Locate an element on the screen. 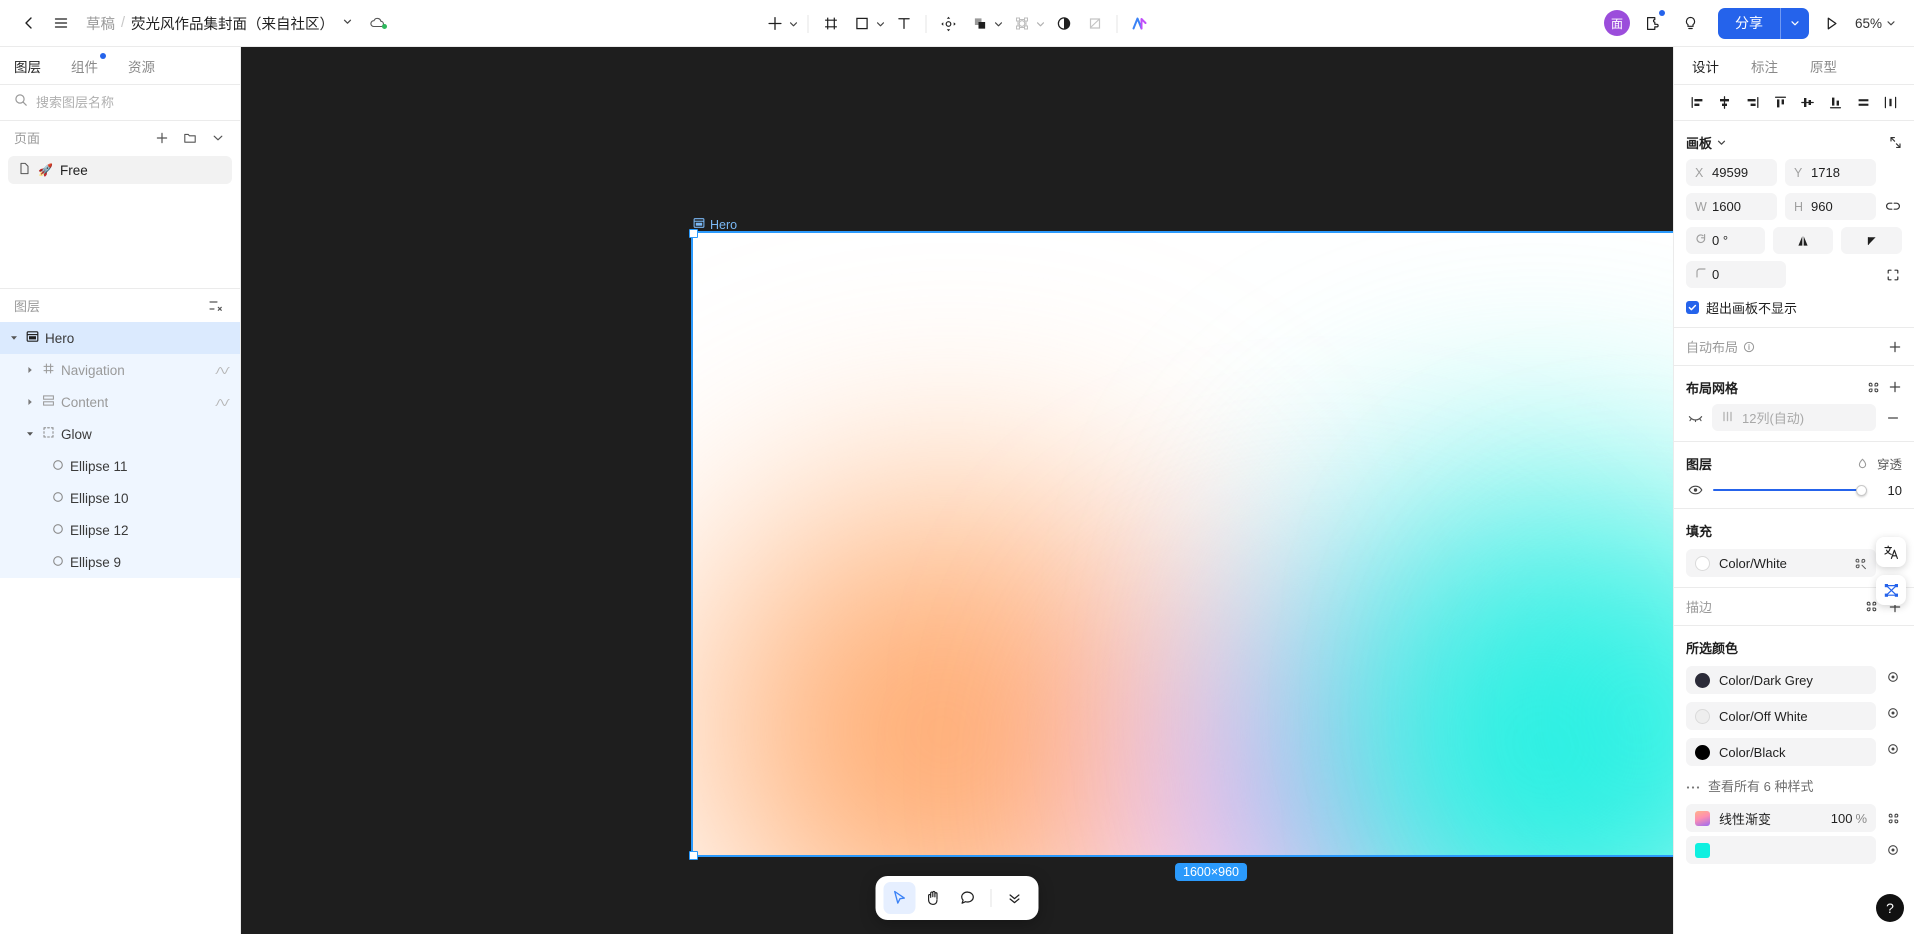  avatar: 面 is located at coordinates (1616, 23).